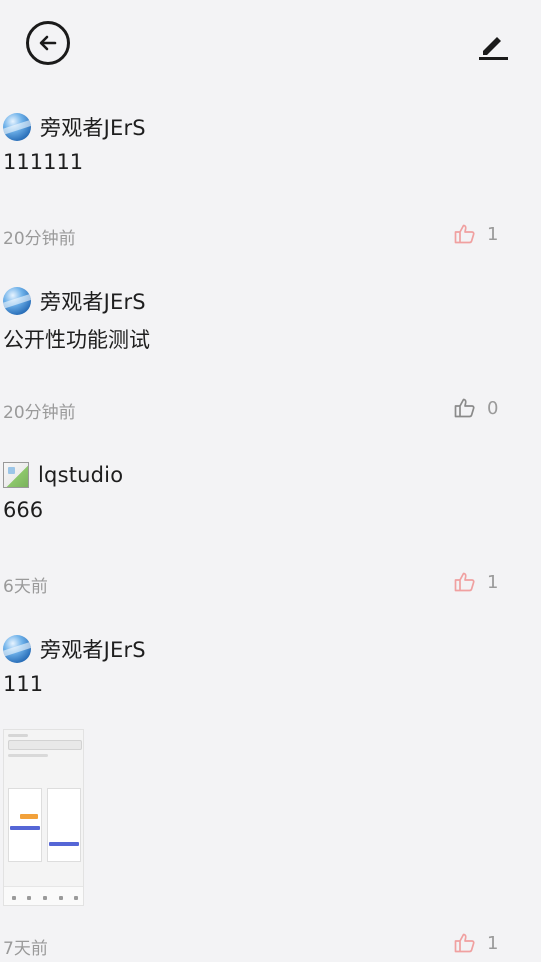 The width and height of the screenshot is (541, 962). I want to click on back-button, so click(48, 43).